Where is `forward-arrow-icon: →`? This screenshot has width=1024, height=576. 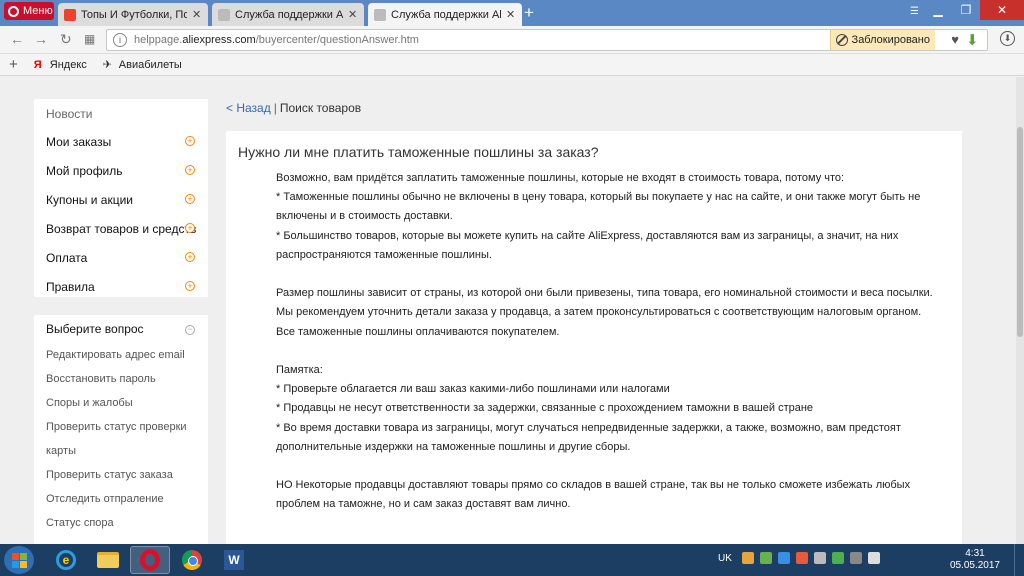
forward-arrow-icon: → is located at coordinates (41, 39).